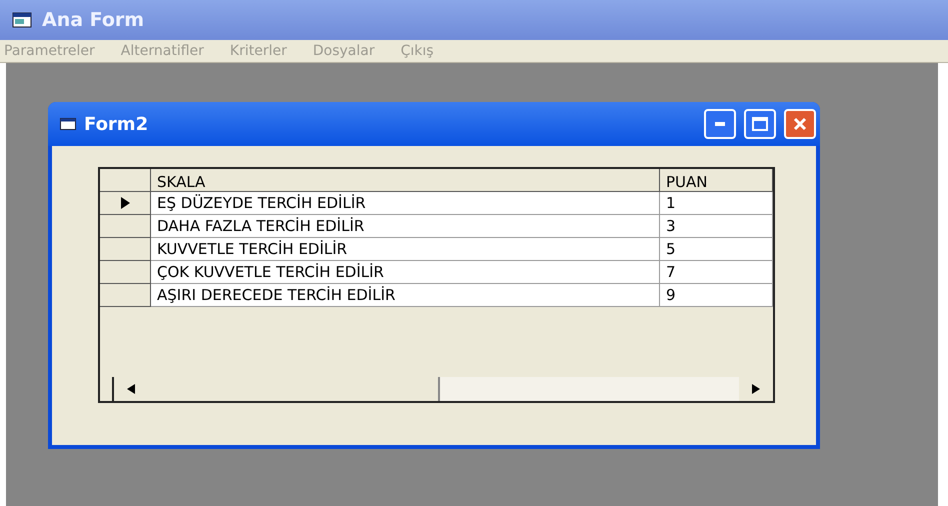 This screenshot has height=506, width=948. I want to click on minimize-icon, so click(720, 124).